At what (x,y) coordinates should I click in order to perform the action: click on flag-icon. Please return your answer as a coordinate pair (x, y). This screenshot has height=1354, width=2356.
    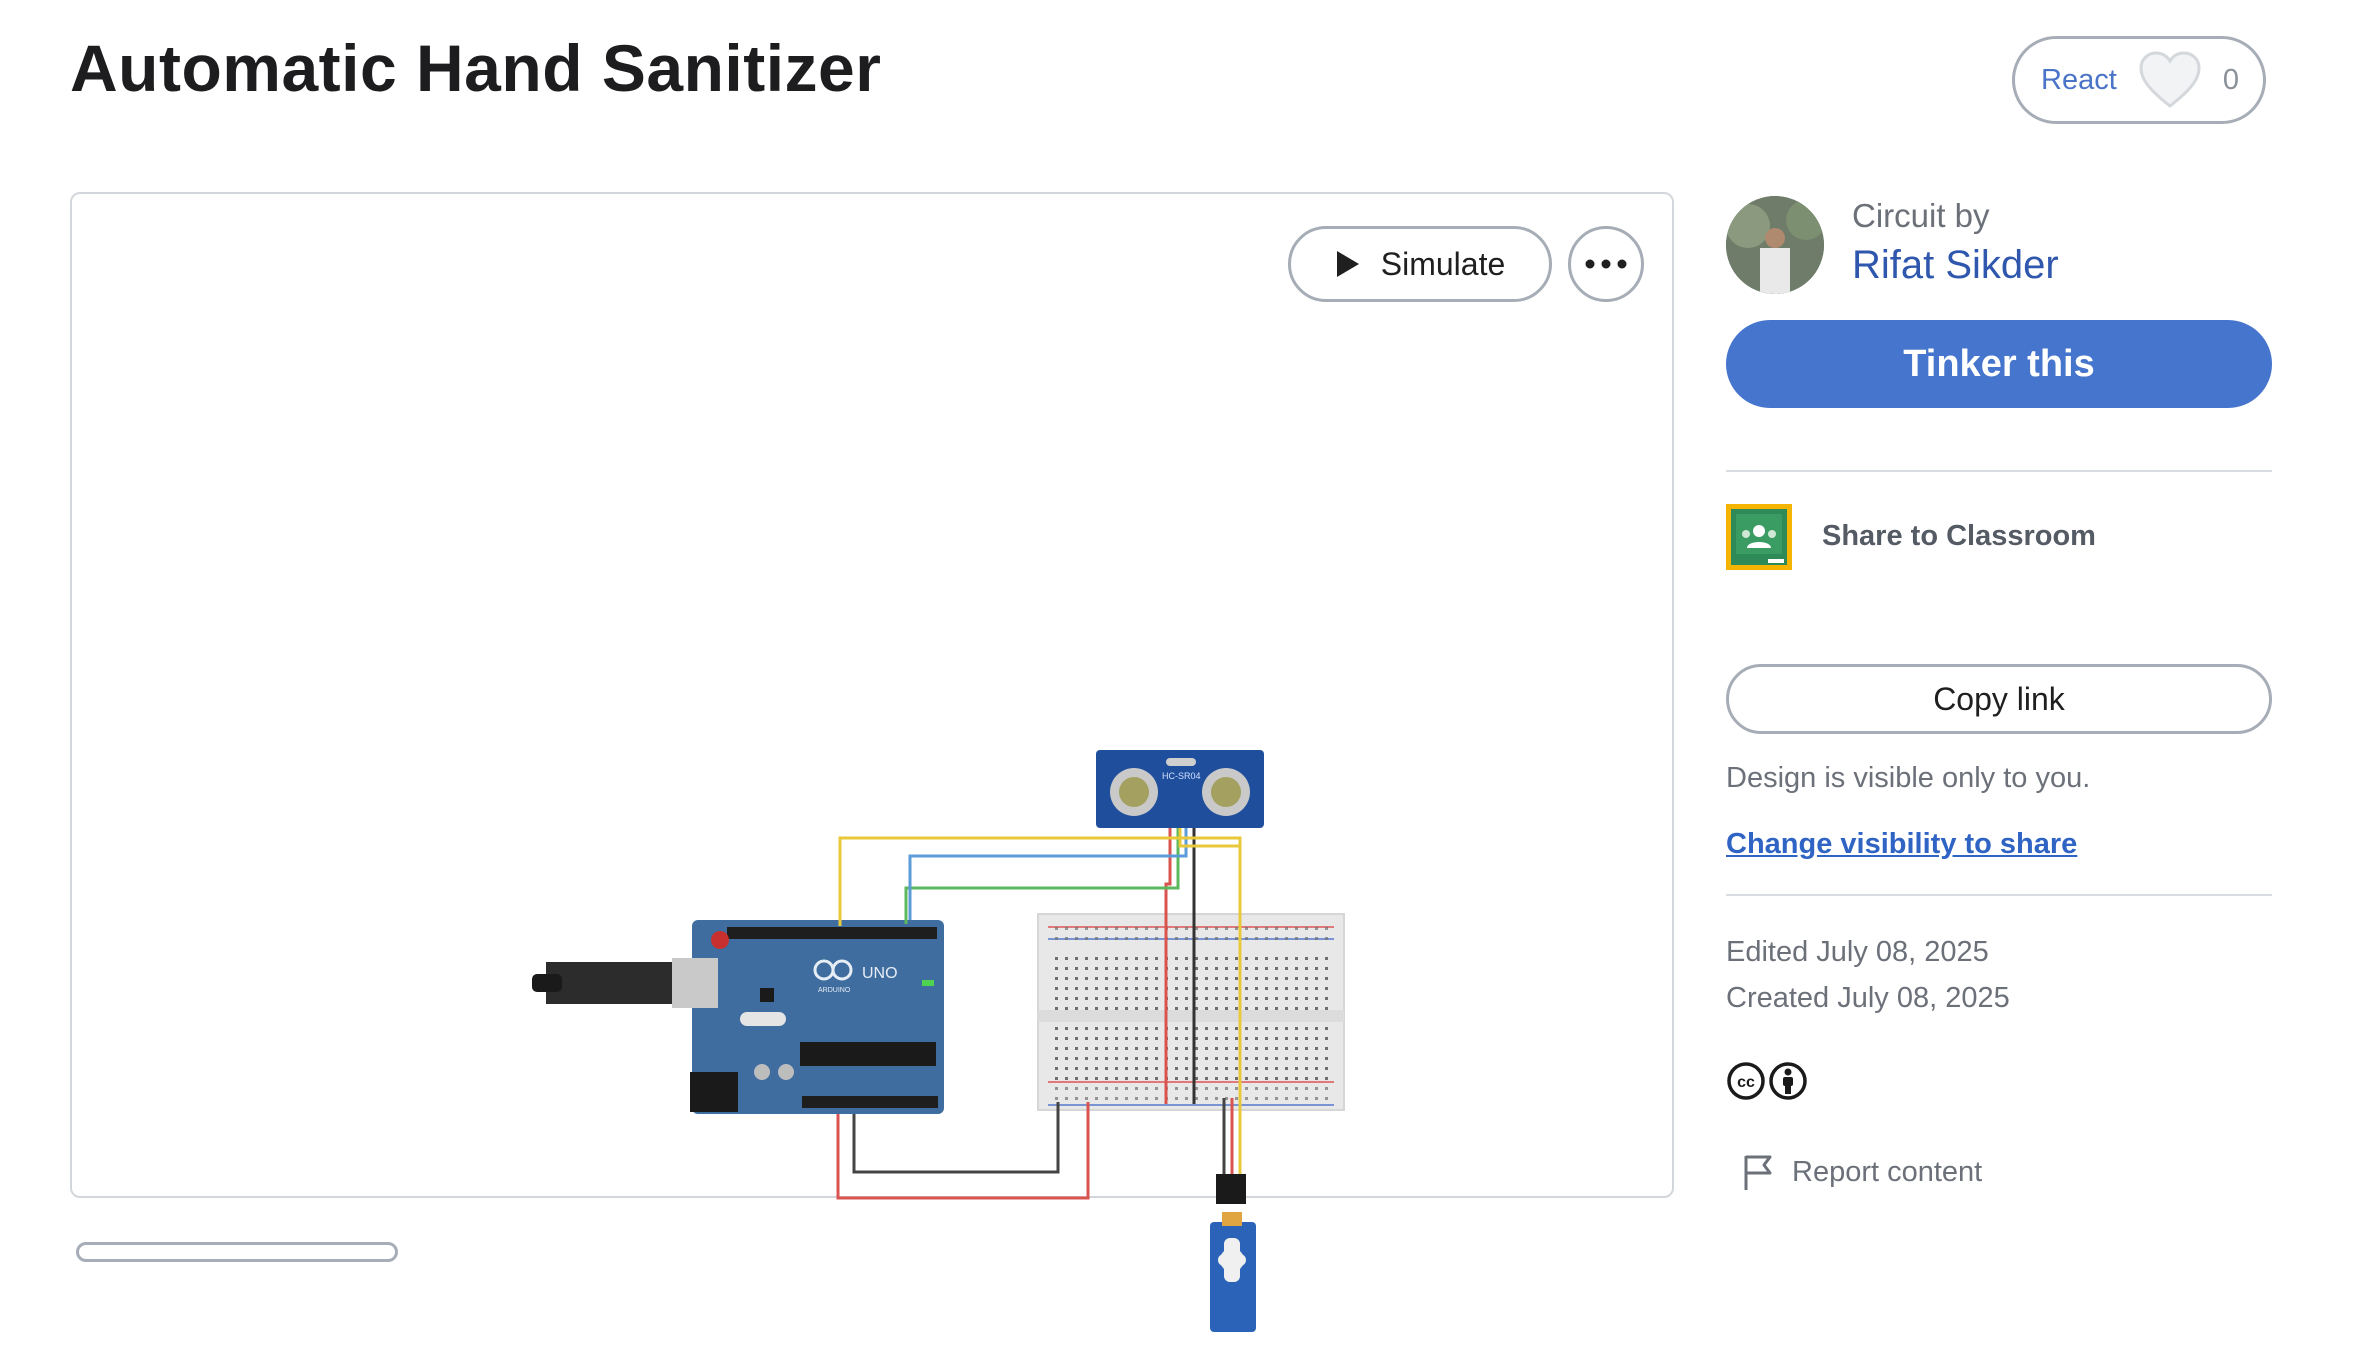
    Looking at the image, I should click on (1758, 1172).